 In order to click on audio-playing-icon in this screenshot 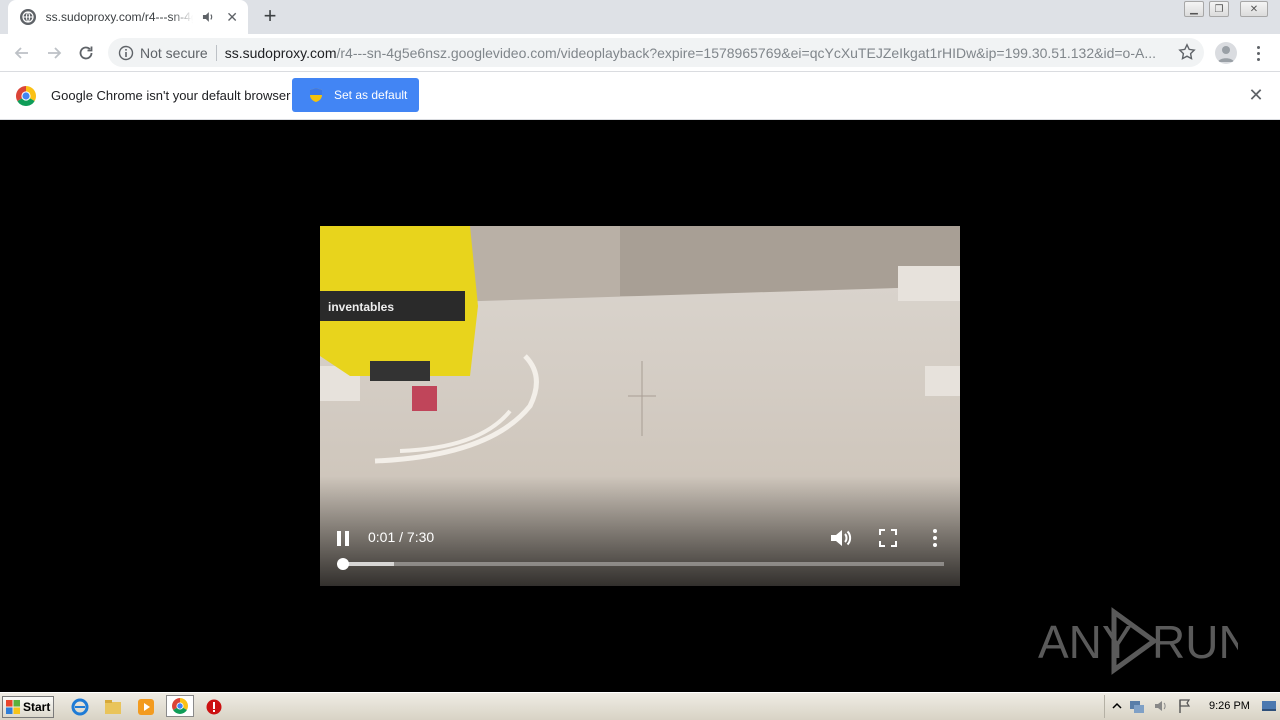, I will do `click(208, 17)`.